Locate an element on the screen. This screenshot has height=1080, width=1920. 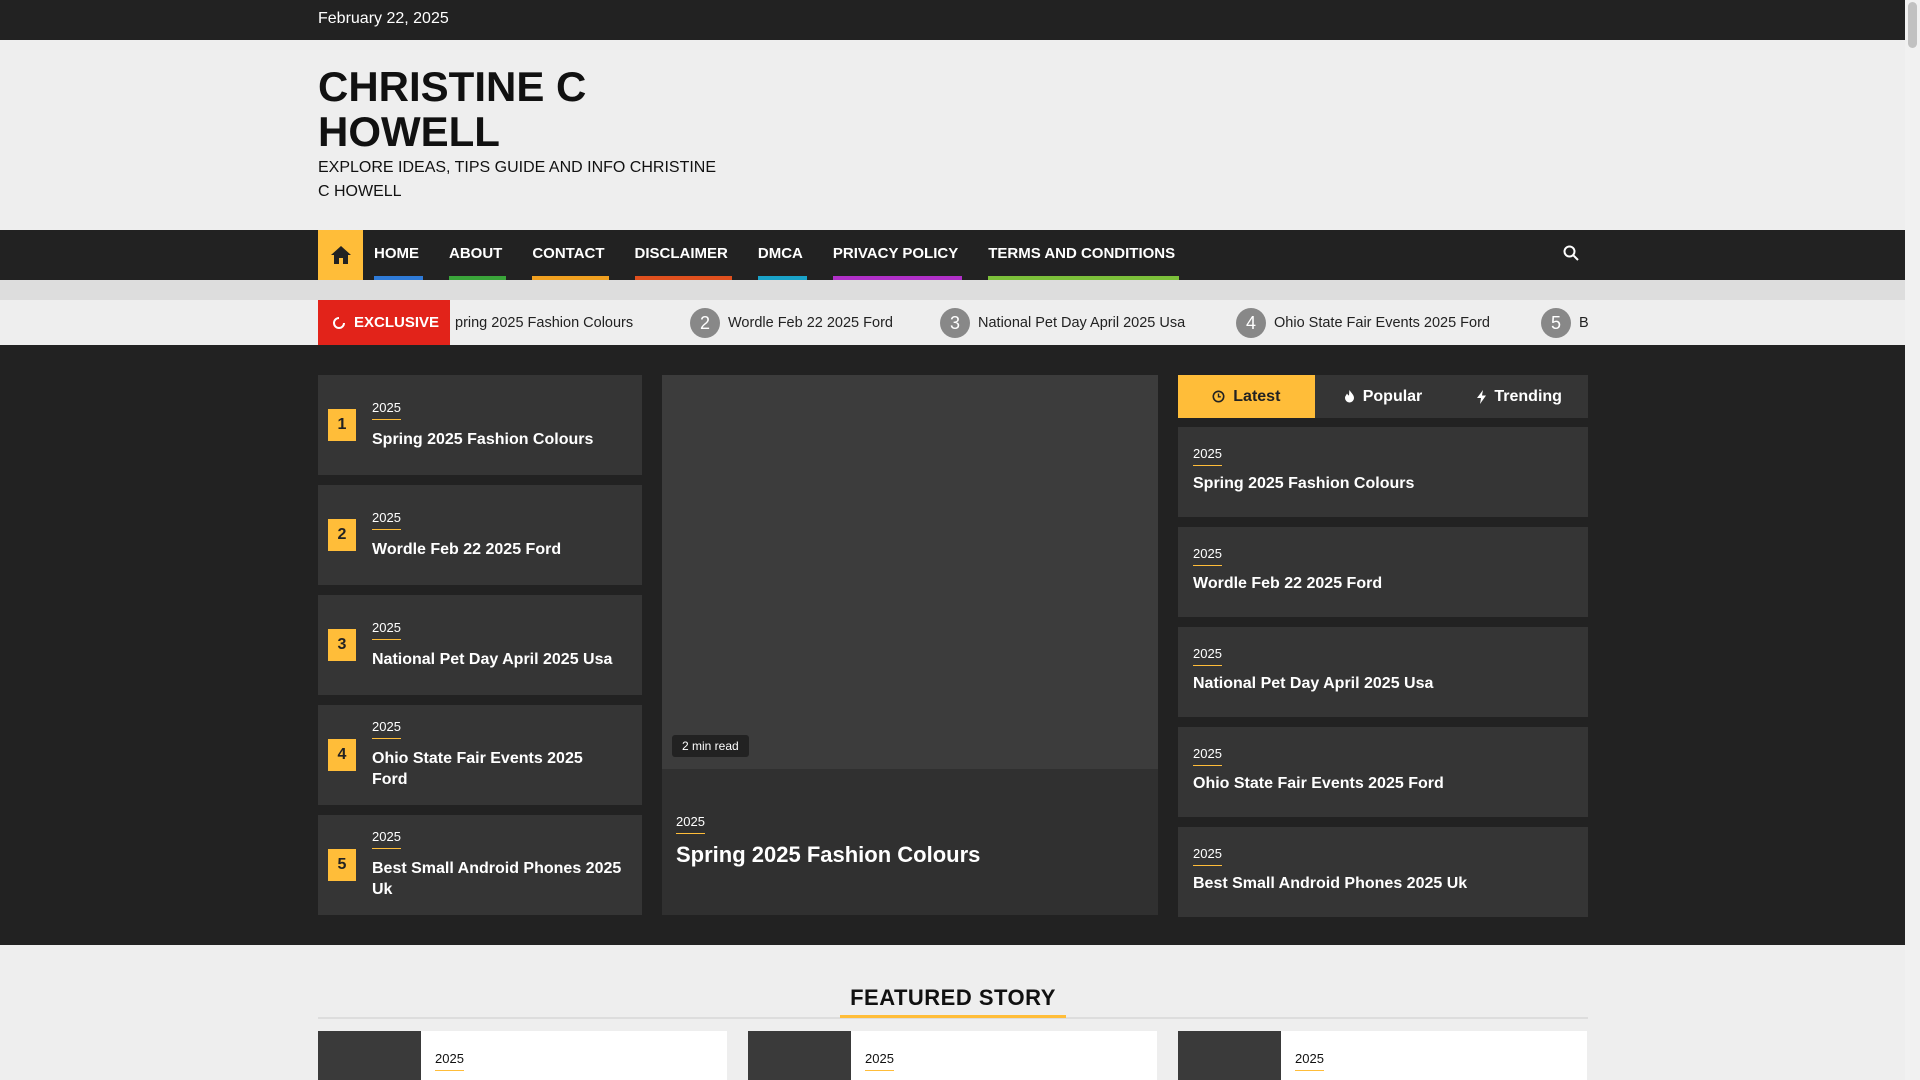
nav-item-label: DMCA is located at coordinates (780, 253).